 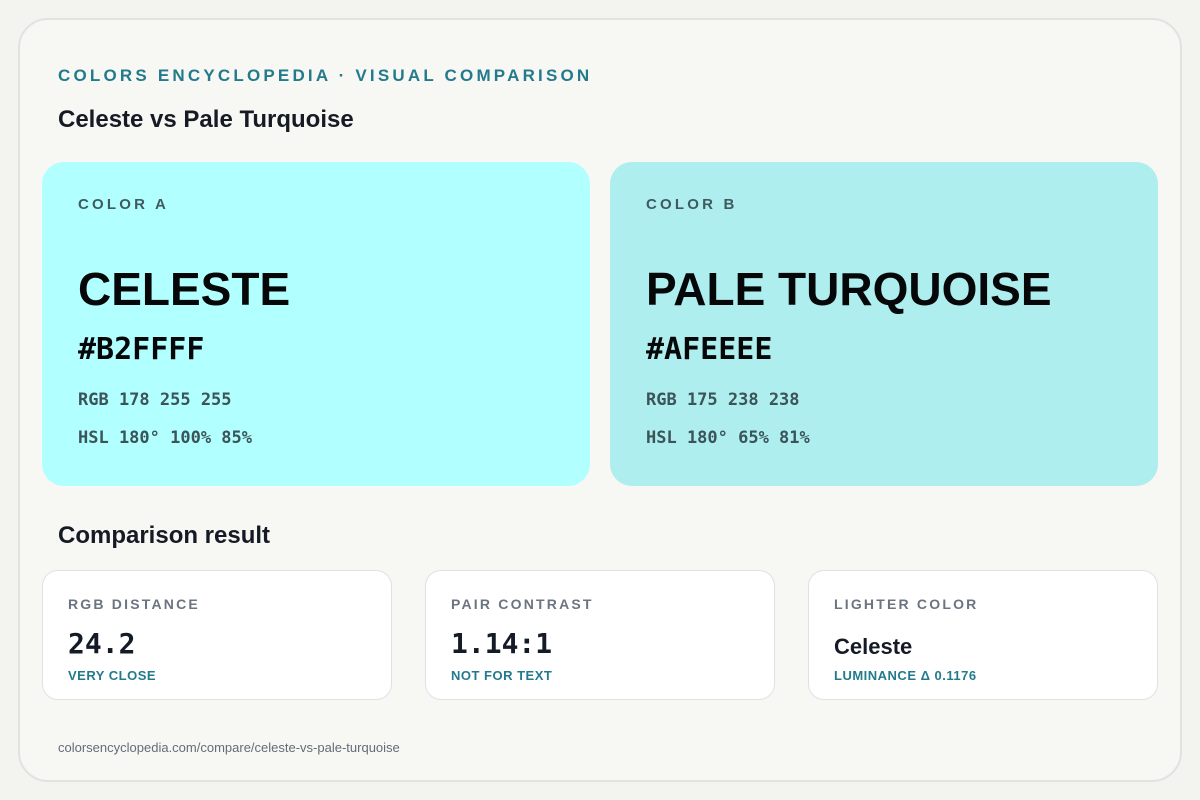 What do you see at coordinates (141, 349) in the screenshot?
I see `color-a-hex: #B2FFFF` at bounding box center [141, 349].